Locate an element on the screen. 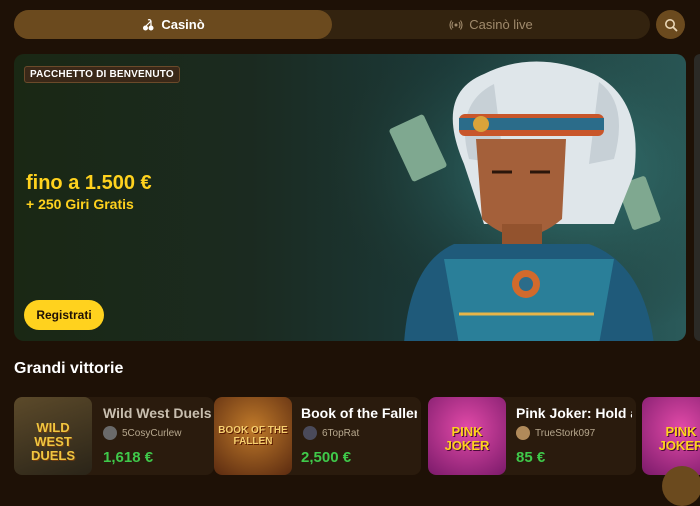  winner: 5CosyCurlew is located at coordinates (142, 433).